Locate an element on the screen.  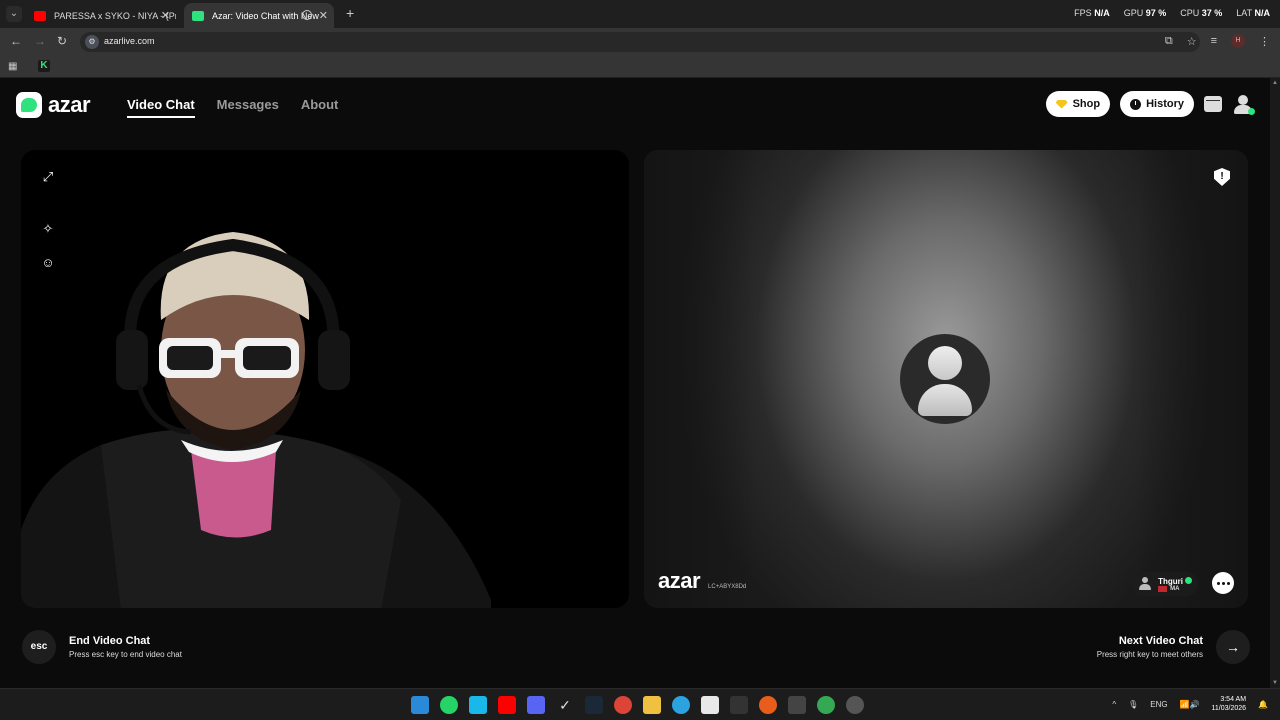
next-video-chat-hint: Press right key to meet others is located at coordinates (1149, 654).